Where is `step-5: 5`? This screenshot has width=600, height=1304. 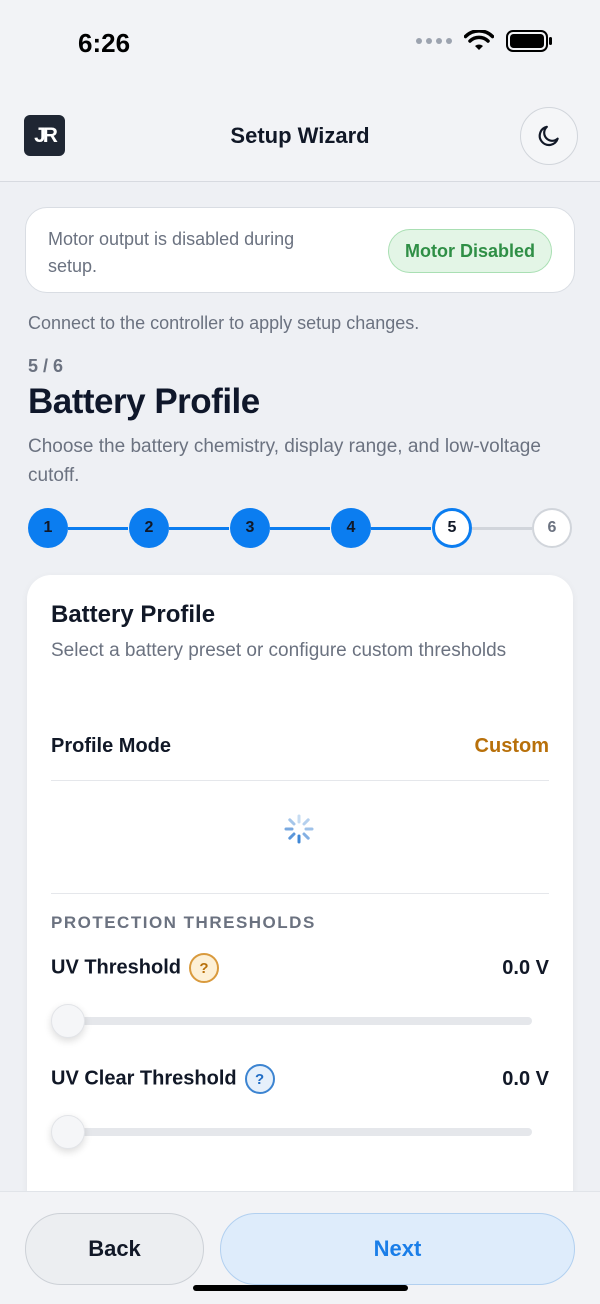
step-5: 5 is located at coordinates (452, 528).